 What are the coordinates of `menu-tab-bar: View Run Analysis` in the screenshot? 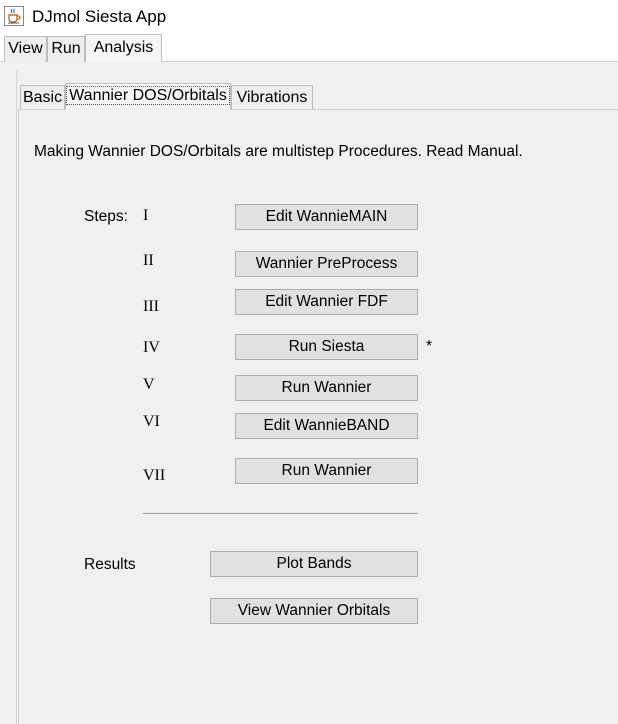 It's located at (309, 48).